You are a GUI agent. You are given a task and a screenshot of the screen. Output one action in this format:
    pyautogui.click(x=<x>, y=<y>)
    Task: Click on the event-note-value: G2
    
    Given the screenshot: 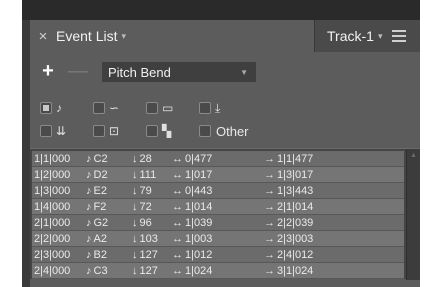 What is the action you would take?
    pyautogui.click(x=101, y=222)
    